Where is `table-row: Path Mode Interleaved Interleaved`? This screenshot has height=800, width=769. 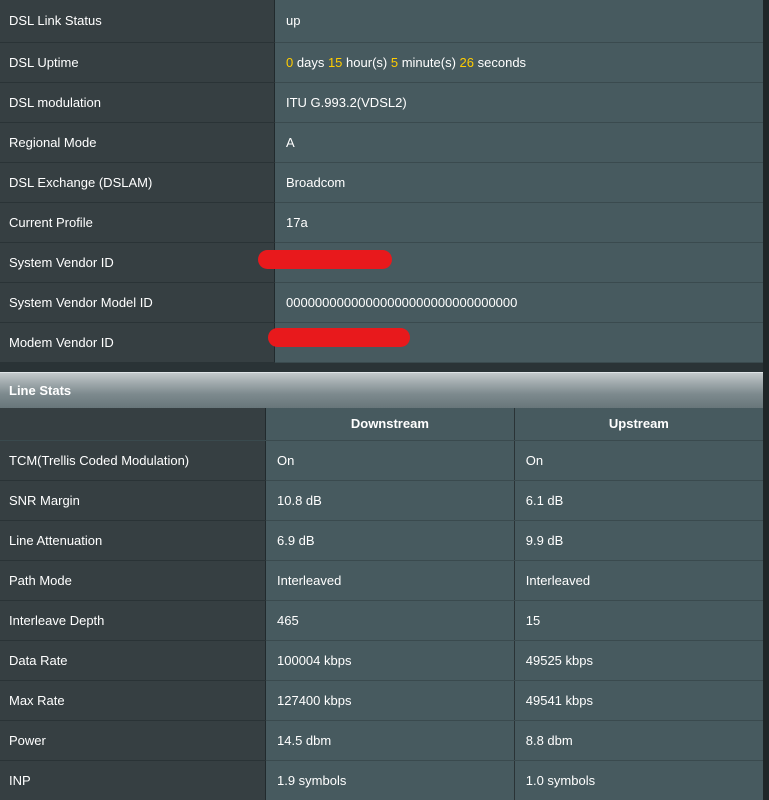 table-row: Path Mode Interleaved Interleaved is located at coordinates (381, 580).